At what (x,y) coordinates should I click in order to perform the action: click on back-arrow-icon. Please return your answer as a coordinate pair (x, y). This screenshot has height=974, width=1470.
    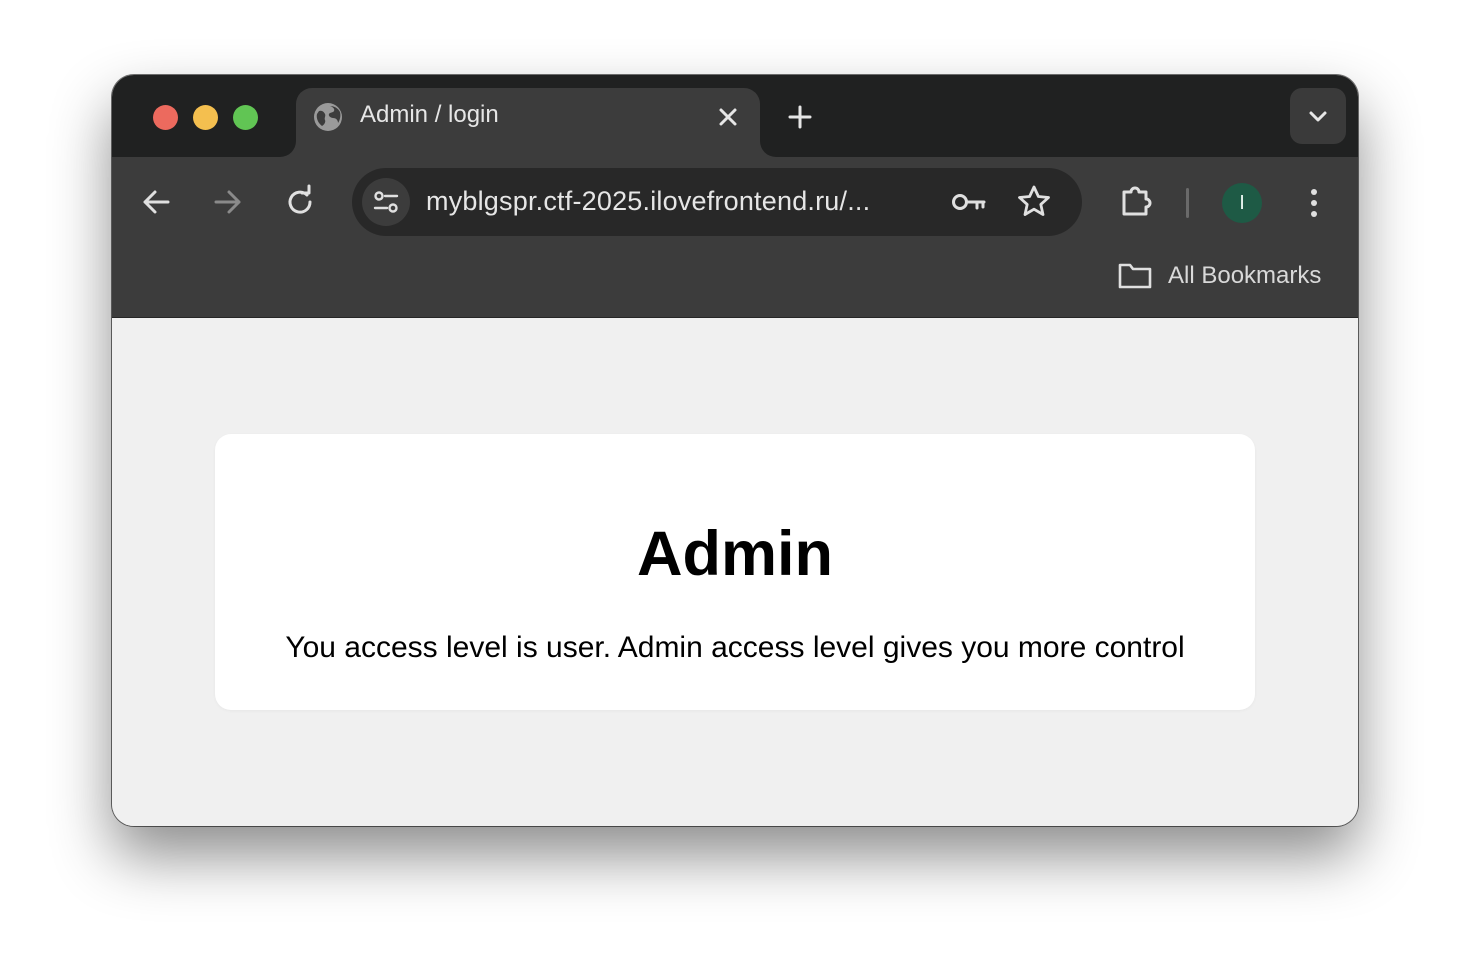
    Looking at the image, I should click on (156, 202).